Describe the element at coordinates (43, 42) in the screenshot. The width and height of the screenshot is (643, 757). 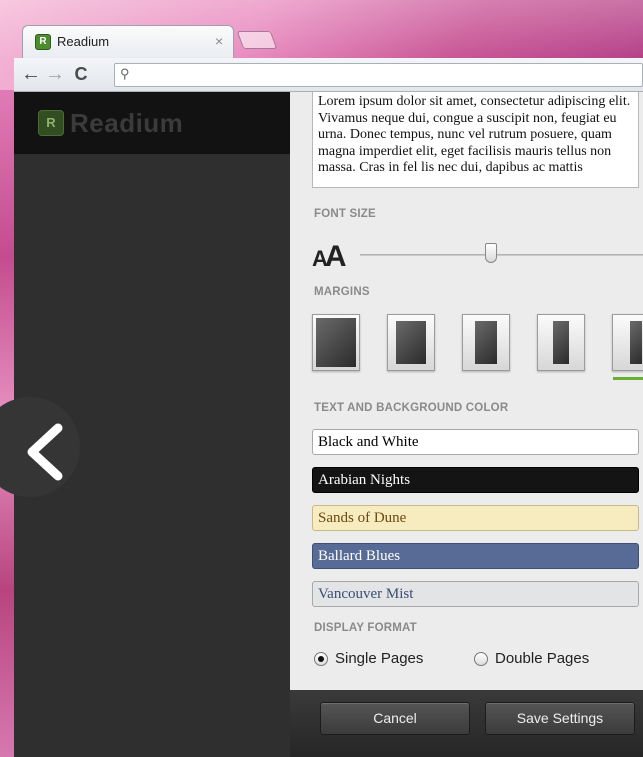
I see `readium-favicon-icon: R` at that location.